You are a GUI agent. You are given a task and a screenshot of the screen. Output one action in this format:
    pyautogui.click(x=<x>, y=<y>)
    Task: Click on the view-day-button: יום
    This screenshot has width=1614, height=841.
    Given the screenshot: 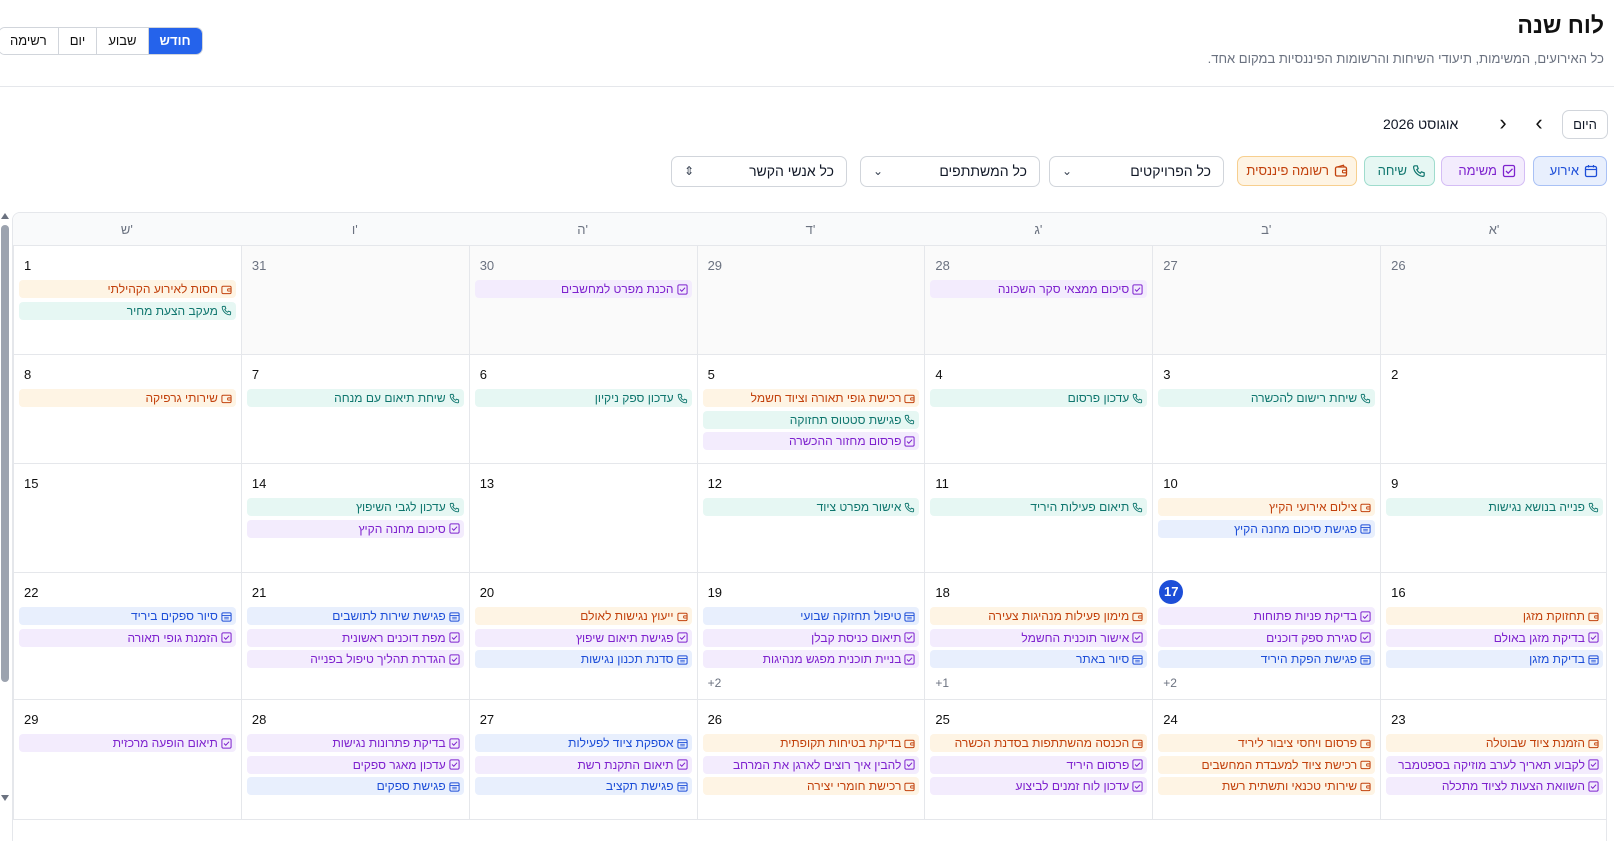 What is the action you would take?
    pyautogui.click(x=78, y=41)
    